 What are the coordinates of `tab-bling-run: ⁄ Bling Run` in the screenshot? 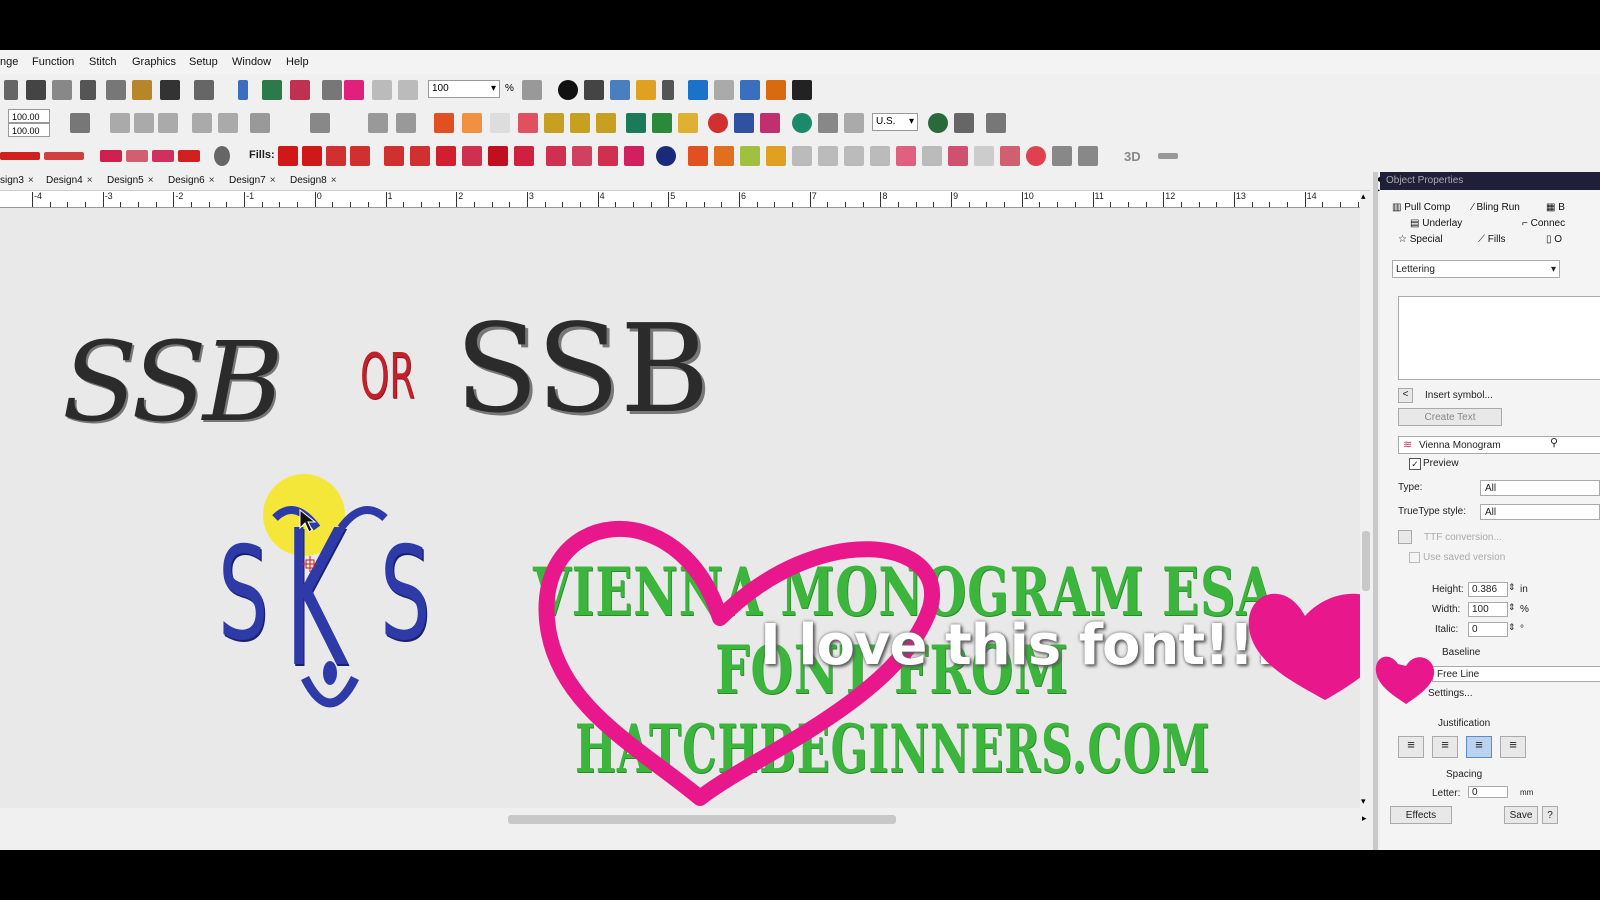 It's located at (1496, 207).